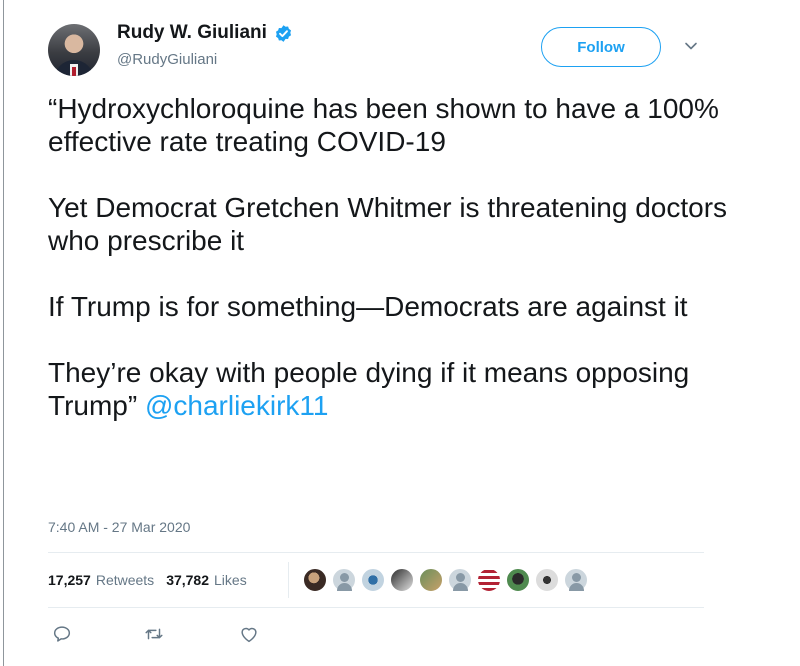  What do you see at coordinates (283, 33) in the screenshot?
I see `verified-badge-icon` at bounding box center [283, 33].